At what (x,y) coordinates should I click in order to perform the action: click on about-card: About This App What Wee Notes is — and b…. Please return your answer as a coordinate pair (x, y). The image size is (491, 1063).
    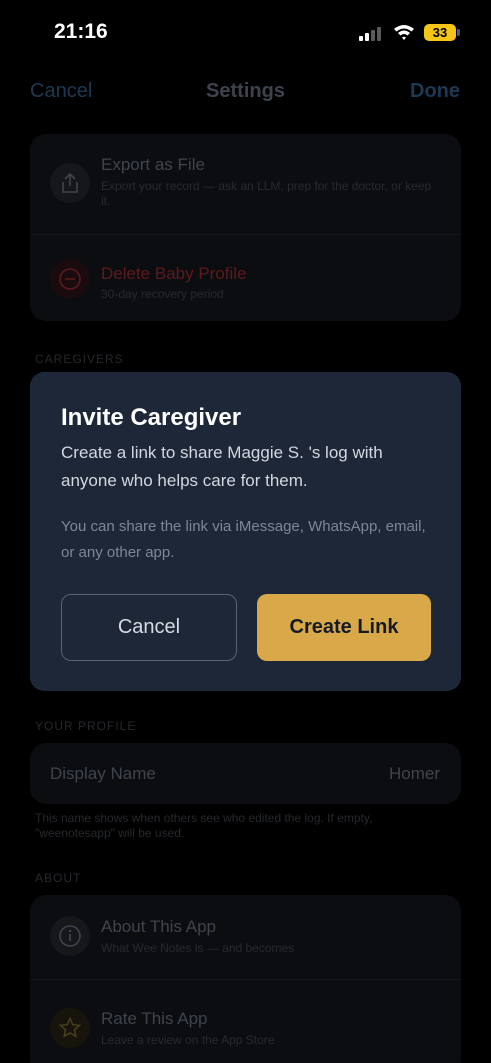
    Looking at the image, I should click on (245, 979).